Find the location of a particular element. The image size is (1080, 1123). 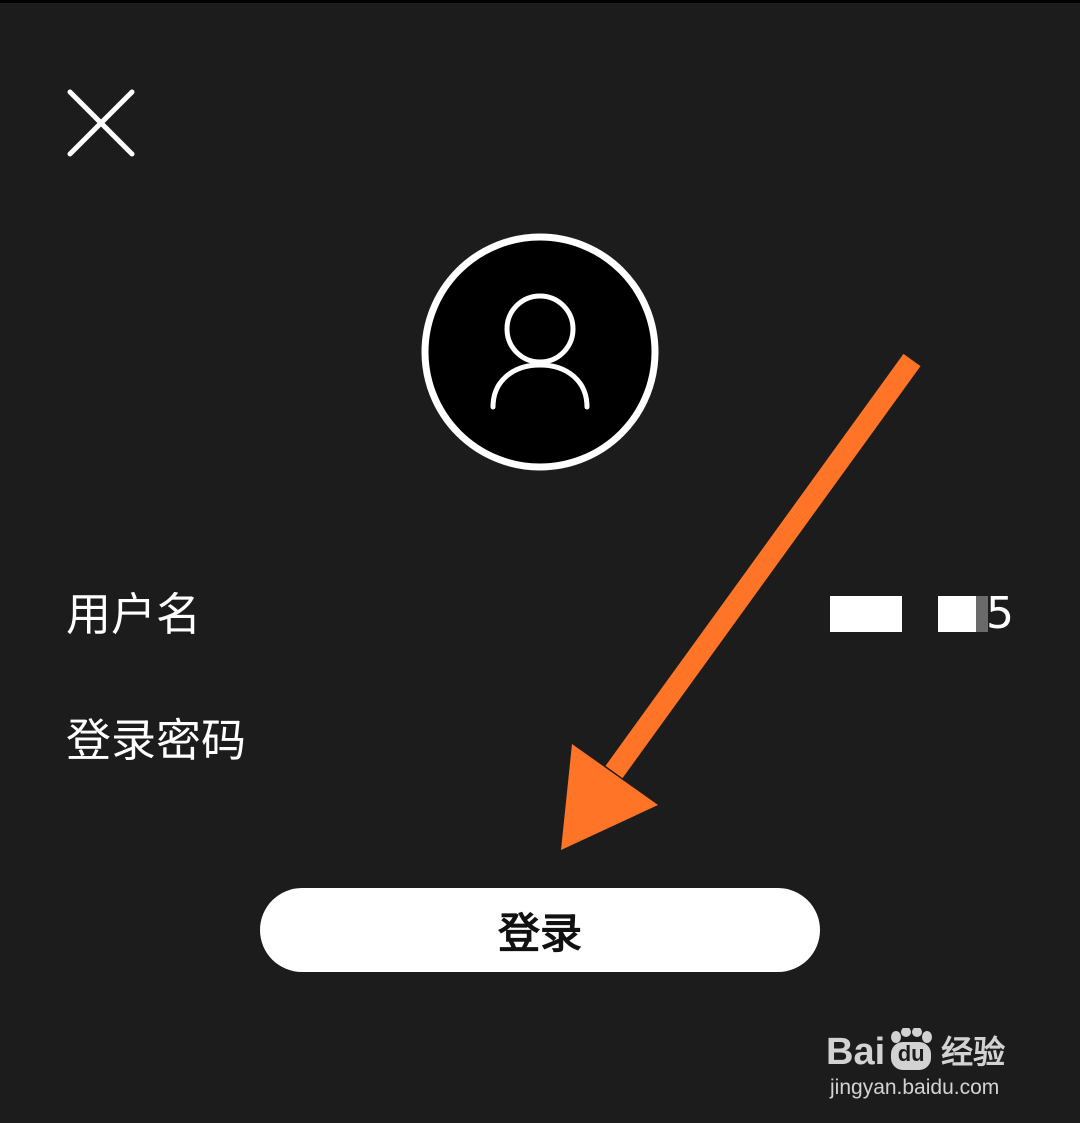

watermark-brand-paw: du is located at coordinates (911, 1053).